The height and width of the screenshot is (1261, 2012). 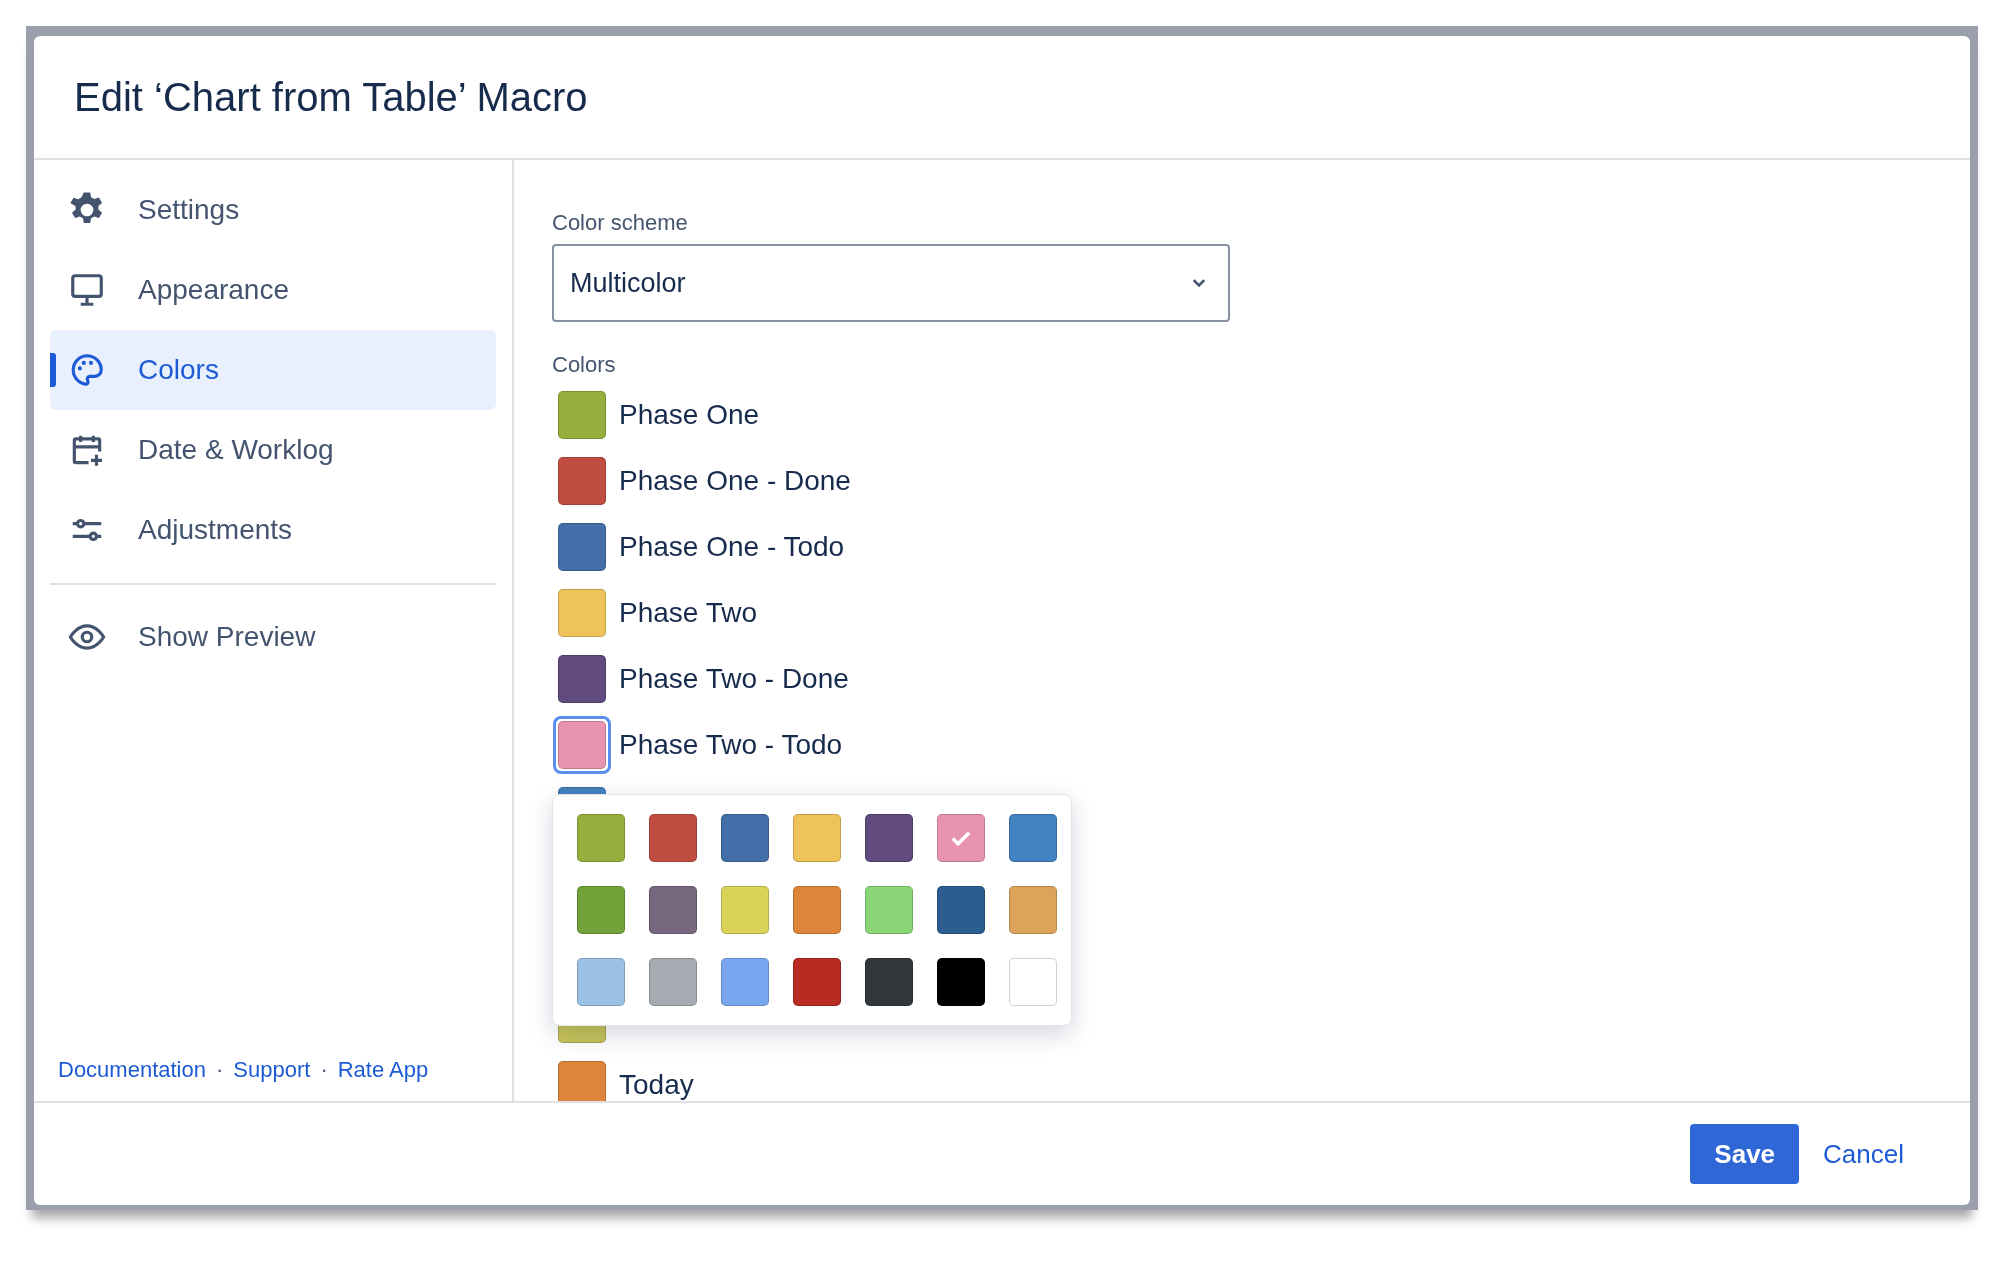 I want to click on footer-link: Documentation, so click(x=132, y=1070).